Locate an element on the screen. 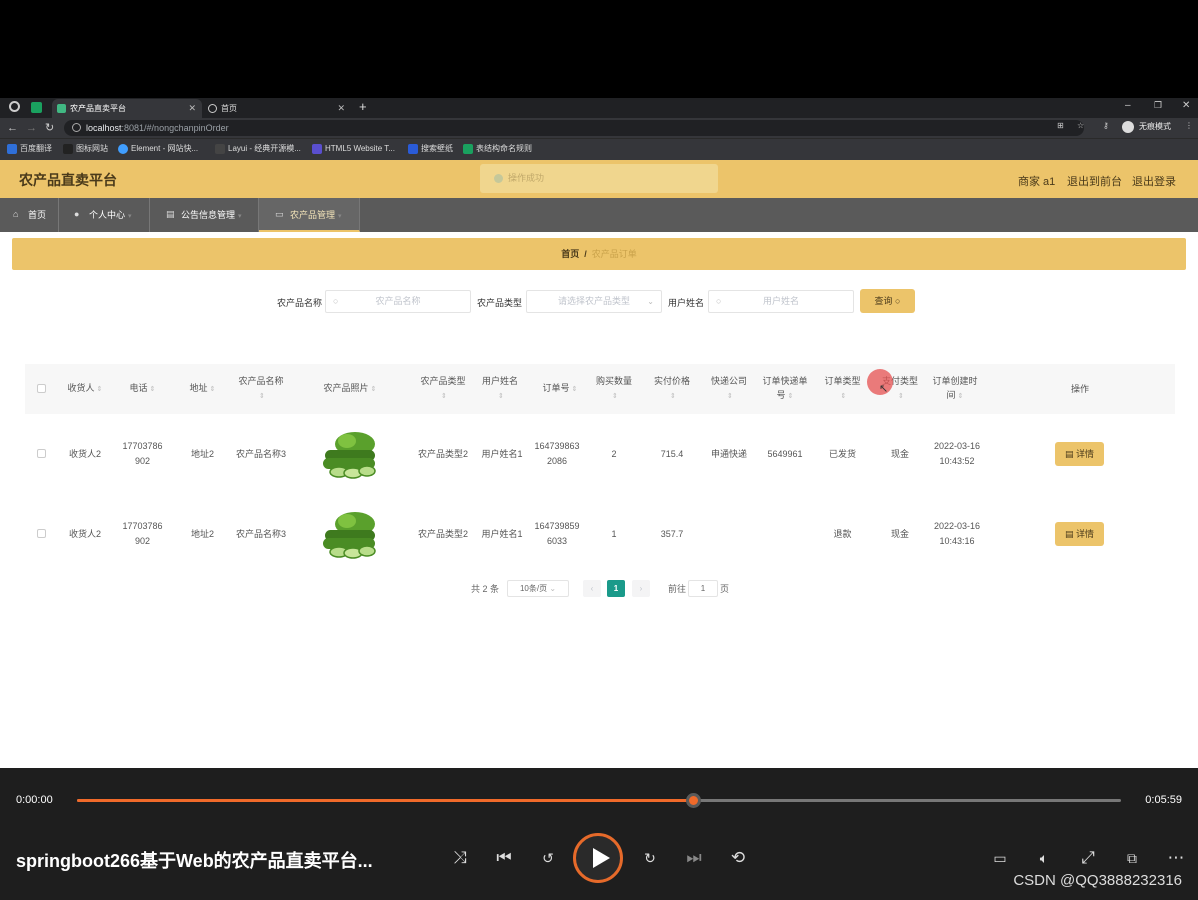  cell-created: 2022-03-16 10:43:52 is located at coordinates (957, 453).